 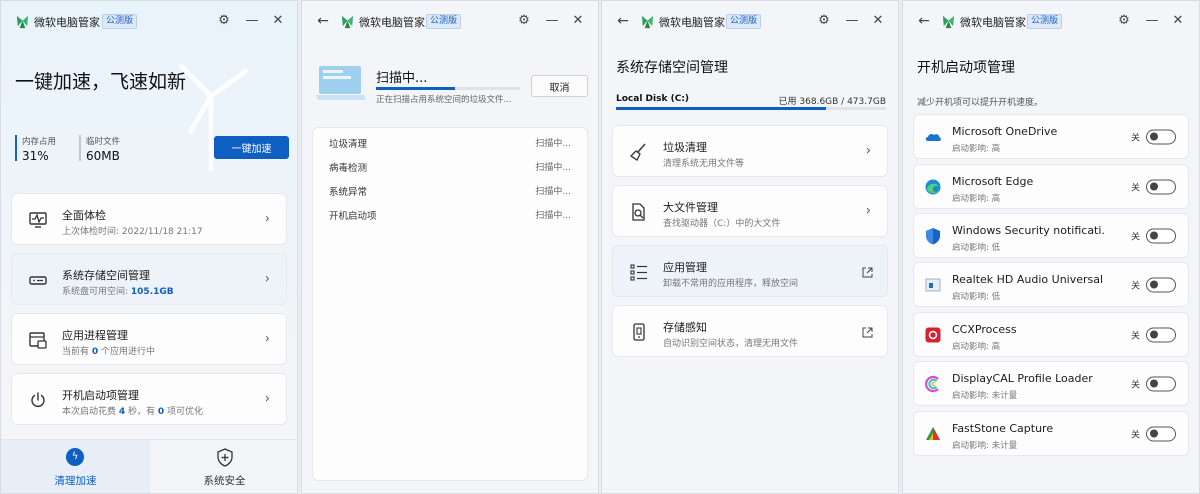 I want to click on nav-tab-cleanup: ϟ 清理加速, so click(x=75, y=466).